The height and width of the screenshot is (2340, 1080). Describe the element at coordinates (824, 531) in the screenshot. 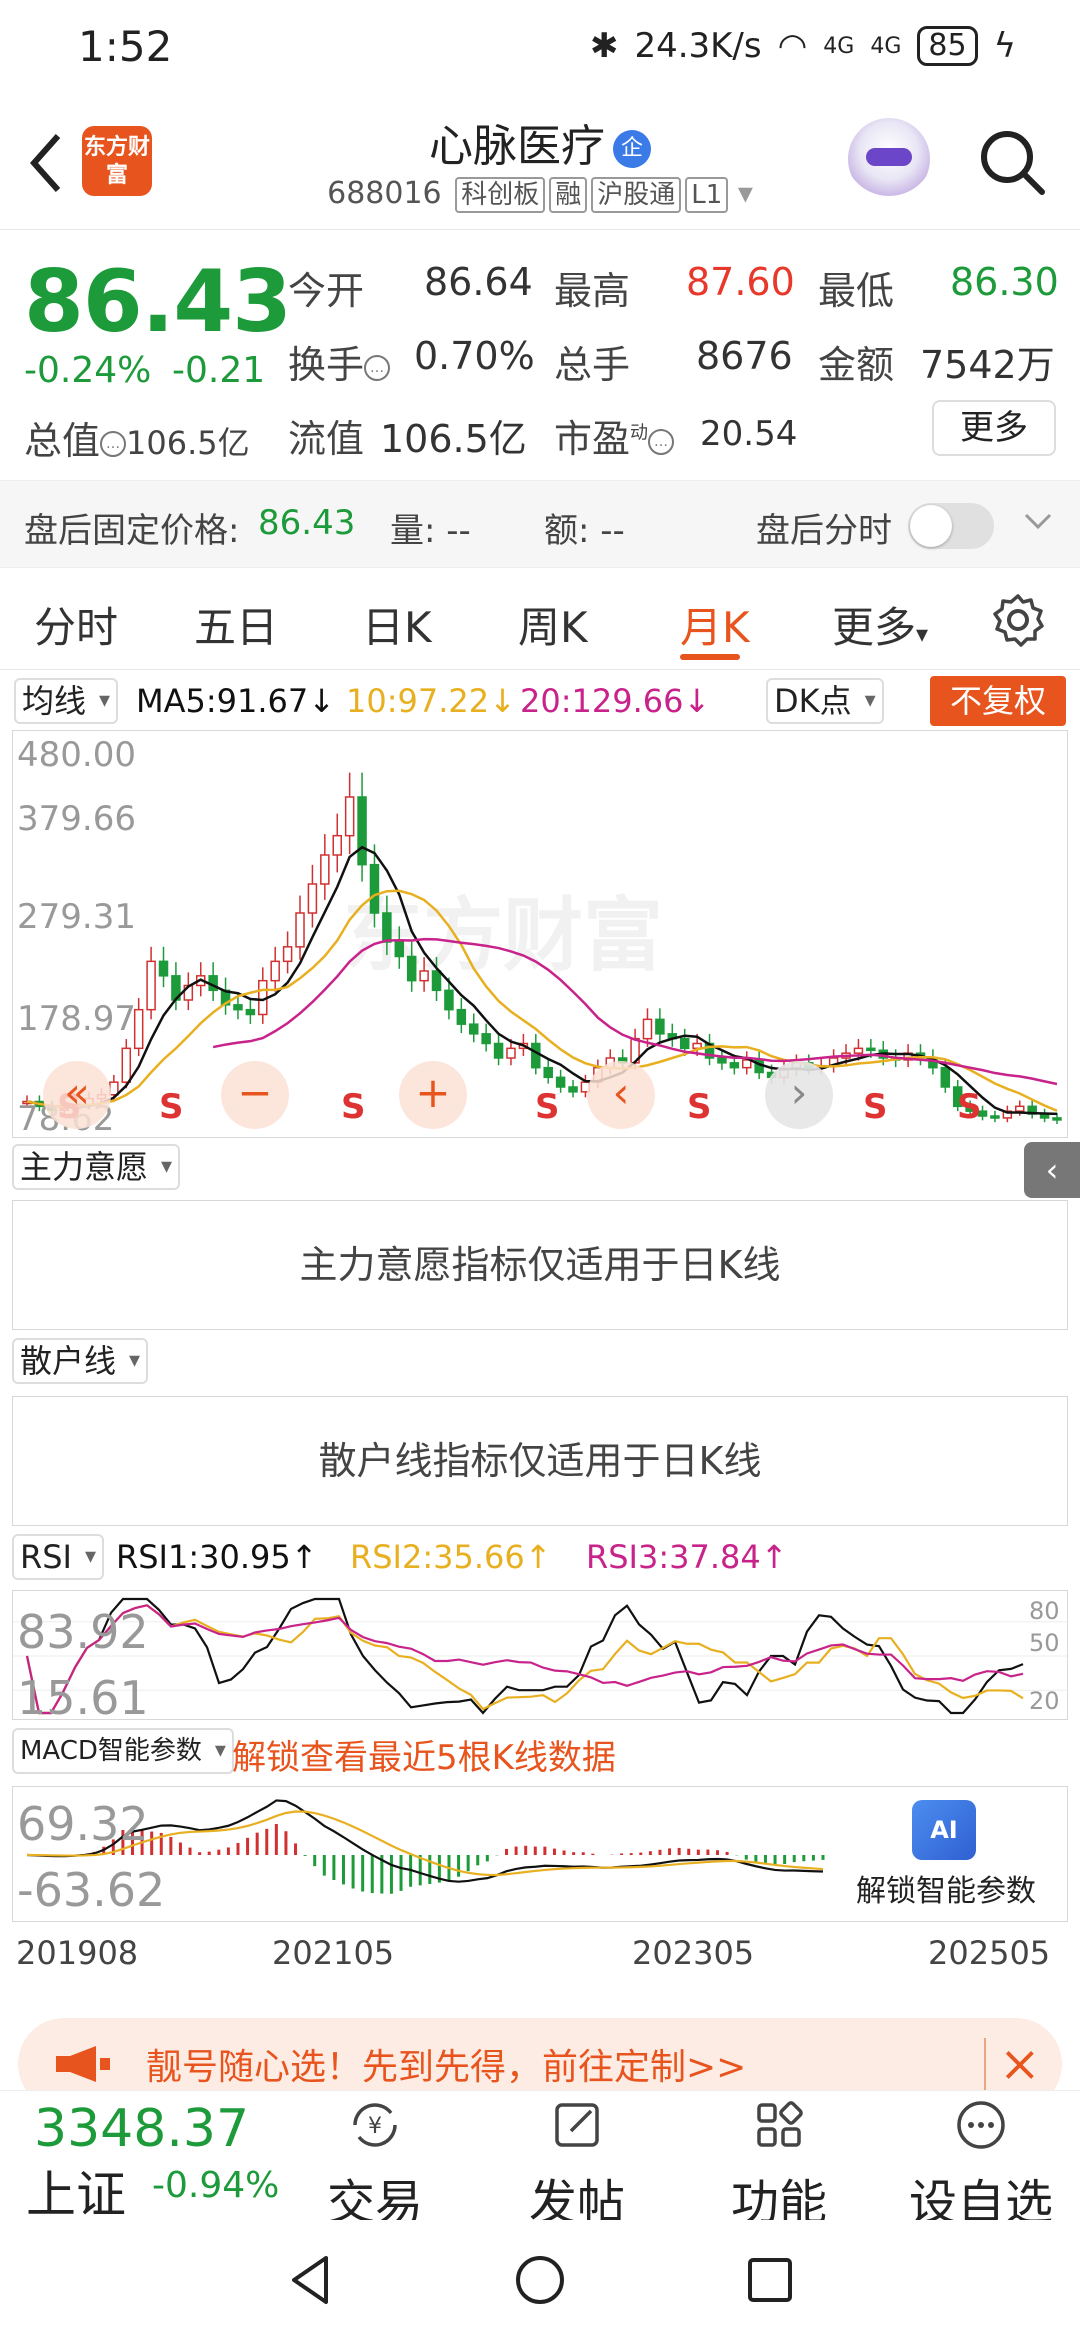

I see `after-hours-intraday-label: 盘后分时` at that location.